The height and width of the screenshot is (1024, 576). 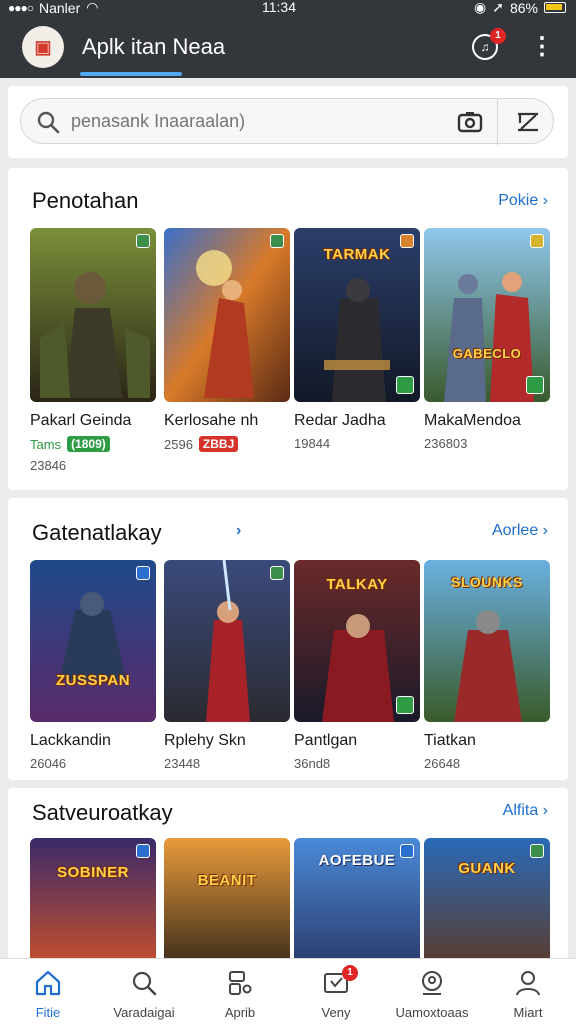 I want to click on game-title: Tiatkan, so click(x=450, y=740).